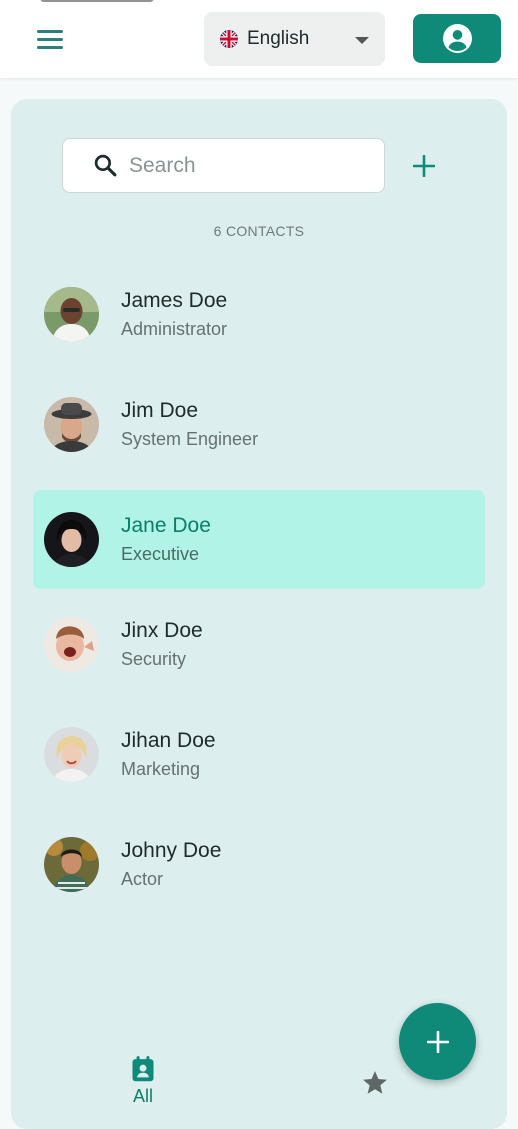  I want to click on list-item: Jihan Doe Marketing, so click(259, 760).